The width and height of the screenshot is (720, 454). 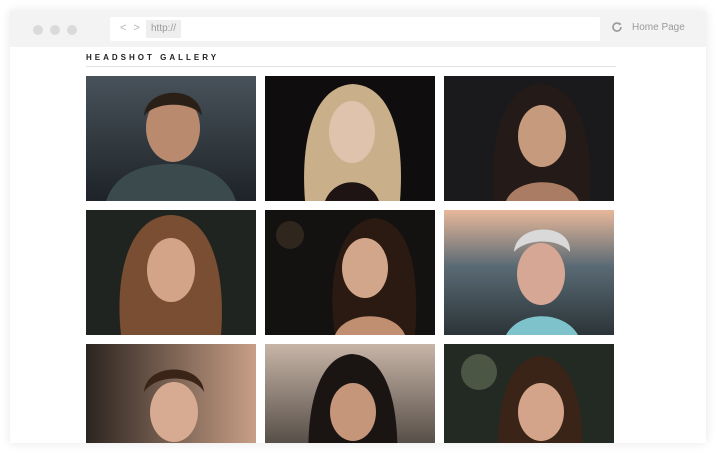 I want to click on window-control-close, so click(x=38, y=30).